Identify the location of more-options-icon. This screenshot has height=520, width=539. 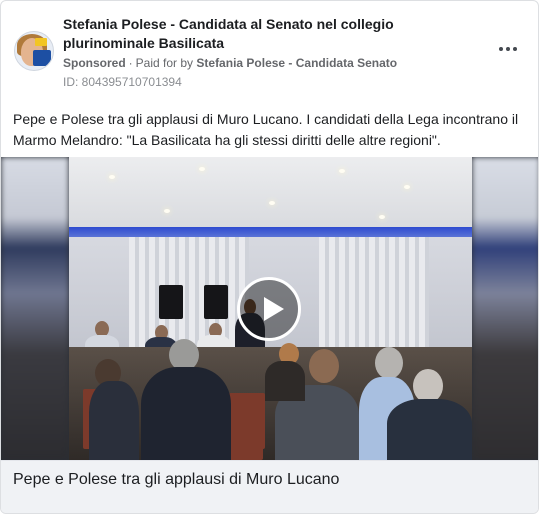
(508, 49).